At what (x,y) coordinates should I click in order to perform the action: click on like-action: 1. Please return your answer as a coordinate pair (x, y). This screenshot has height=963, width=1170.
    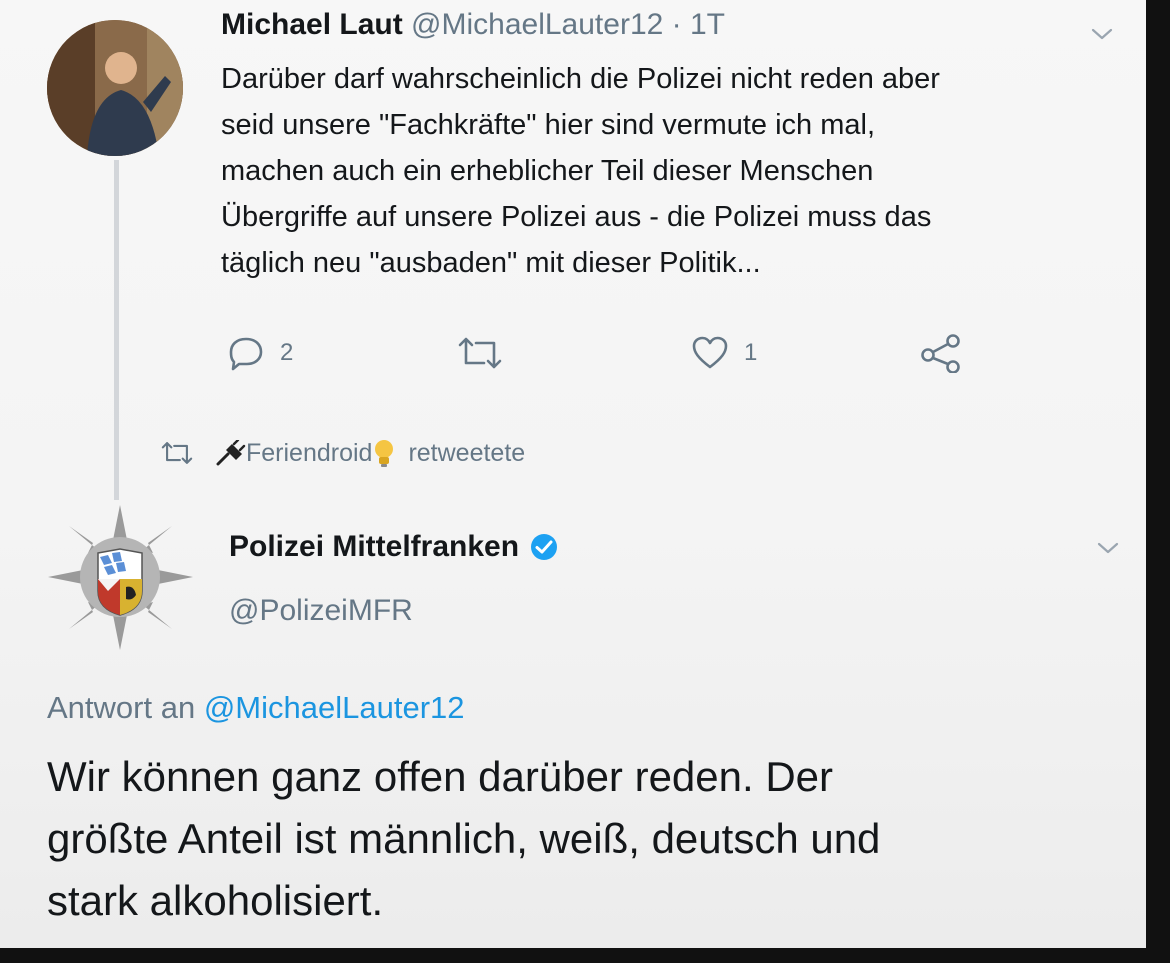
    Looking at the image, I should click on (723, 353).